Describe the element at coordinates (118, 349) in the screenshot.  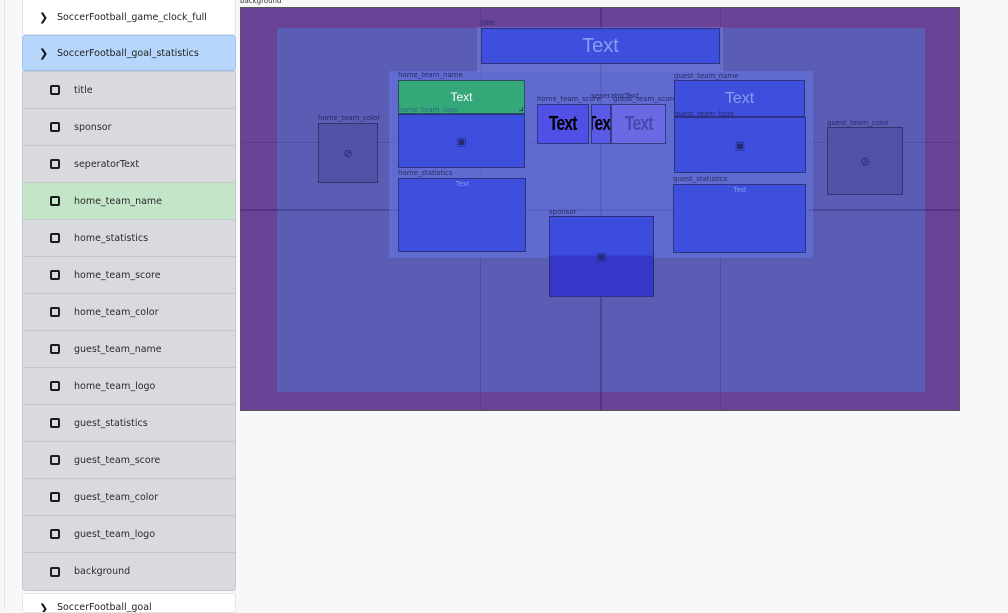
I see `layer-label: guest_team_name` at that location.